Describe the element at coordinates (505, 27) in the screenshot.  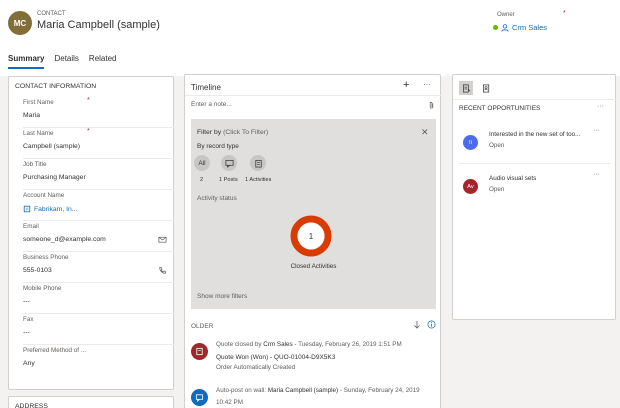
I see `person-icon` at that location.